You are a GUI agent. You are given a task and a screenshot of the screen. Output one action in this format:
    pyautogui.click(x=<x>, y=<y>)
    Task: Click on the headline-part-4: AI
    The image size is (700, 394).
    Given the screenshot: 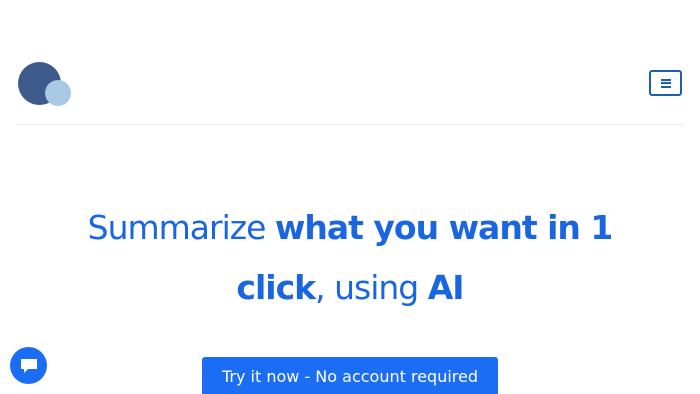 What is the action you would take?
    pyautogui.click(x=446, y=287)
    